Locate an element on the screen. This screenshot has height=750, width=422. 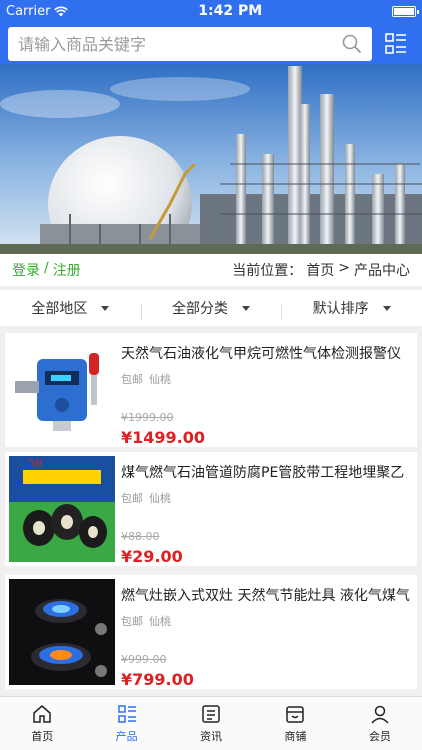
filter-category: 全部分类 is located at coordinates (211, 309).